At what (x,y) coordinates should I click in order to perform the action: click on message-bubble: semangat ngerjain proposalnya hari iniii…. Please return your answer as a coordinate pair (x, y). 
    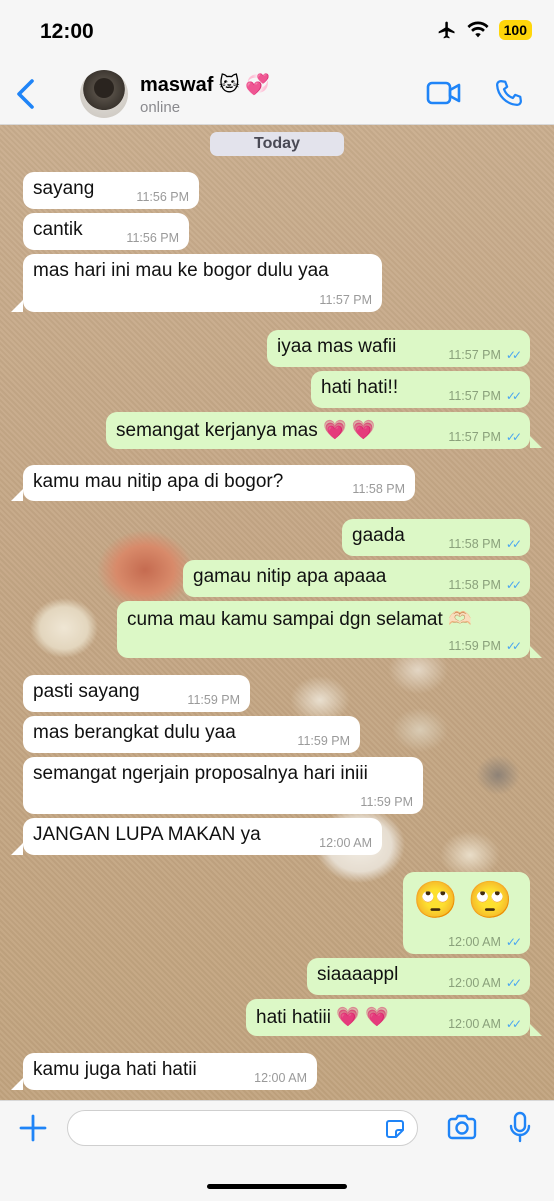
    Looking at the image, I should click on (223, 785).